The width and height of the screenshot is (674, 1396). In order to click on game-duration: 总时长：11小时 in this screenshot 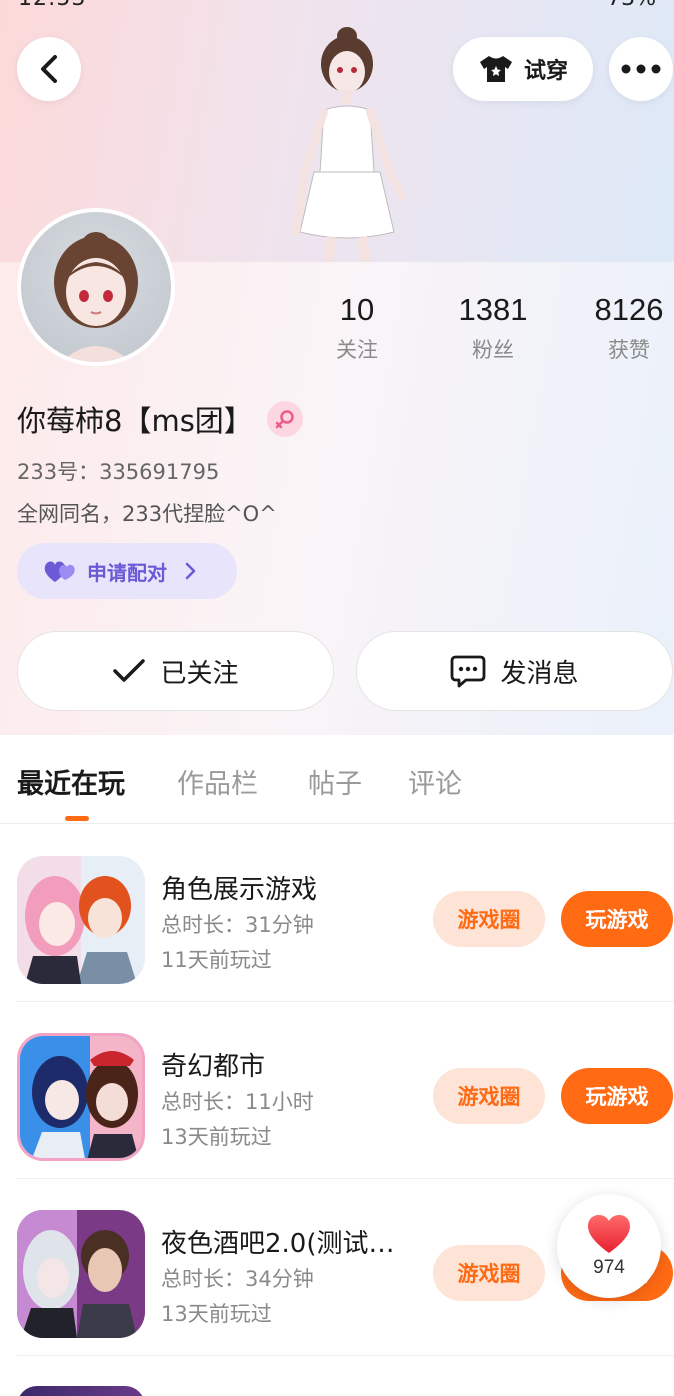, I will do `click(237, 1102)`.